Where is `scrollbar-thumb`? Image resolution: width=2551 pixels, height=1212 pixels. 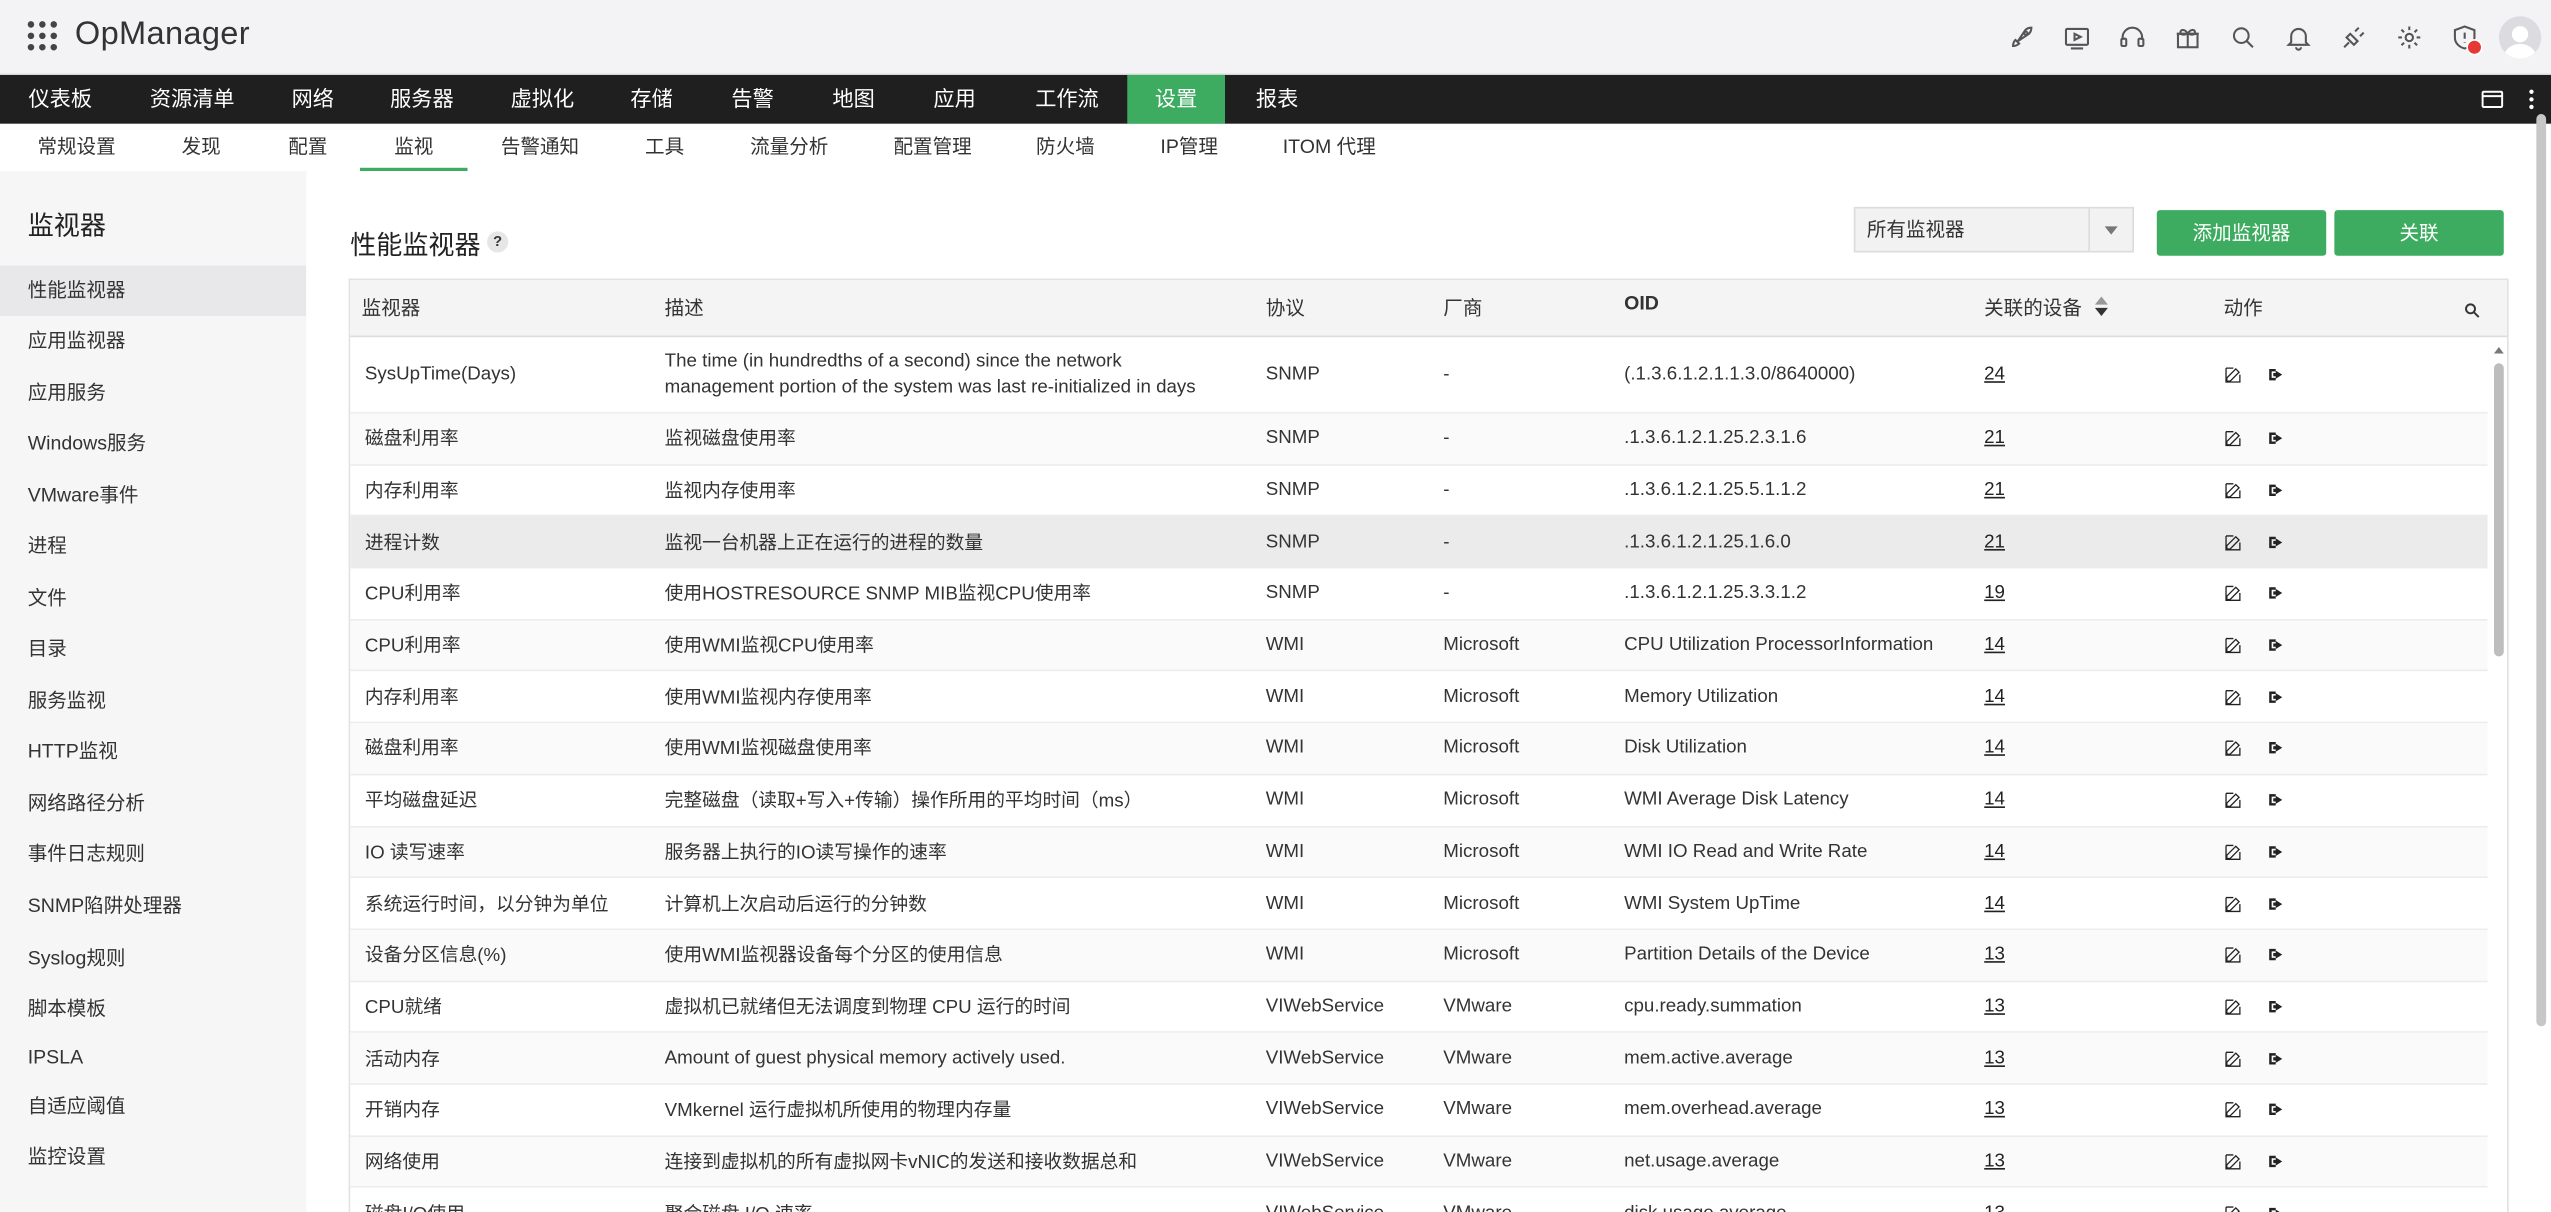 scrollbar-thumb is located at coordinates (2498, 510).